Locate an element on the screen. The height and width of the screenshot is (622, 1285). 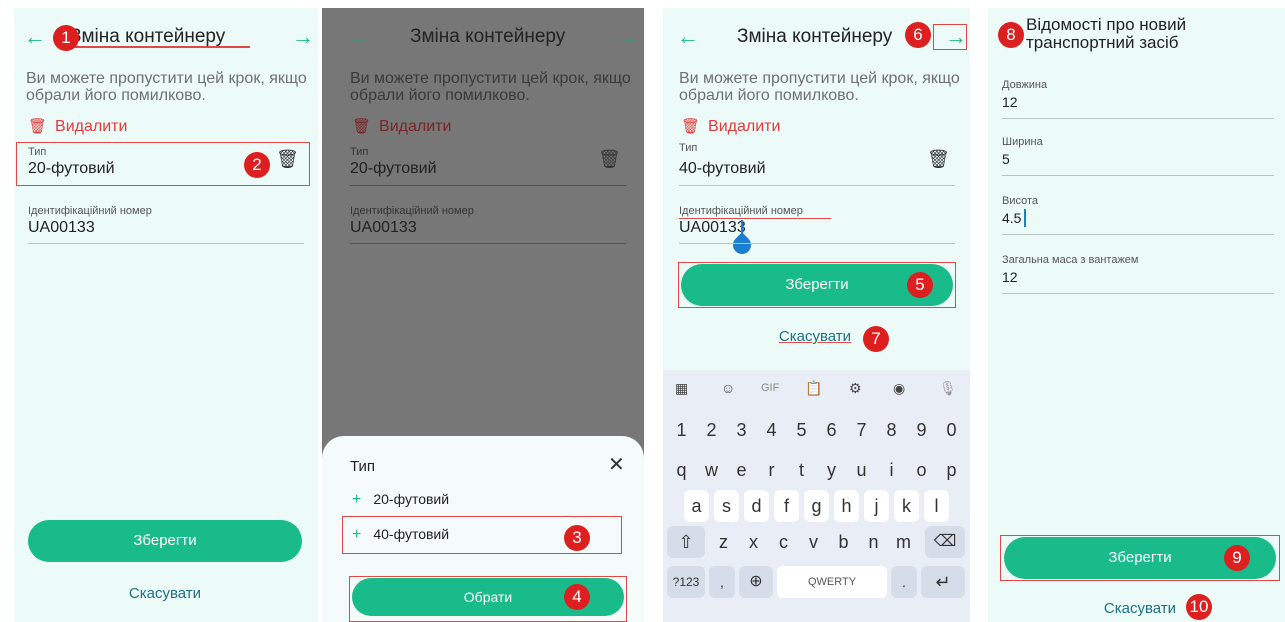
letter-key: q is located at coordinates (681, 470).